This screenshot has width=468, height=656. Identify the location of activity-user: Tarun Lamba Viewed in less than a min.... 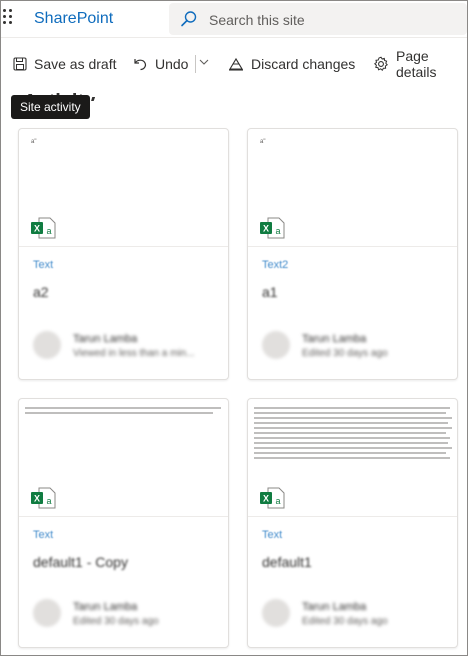
(125, 349).